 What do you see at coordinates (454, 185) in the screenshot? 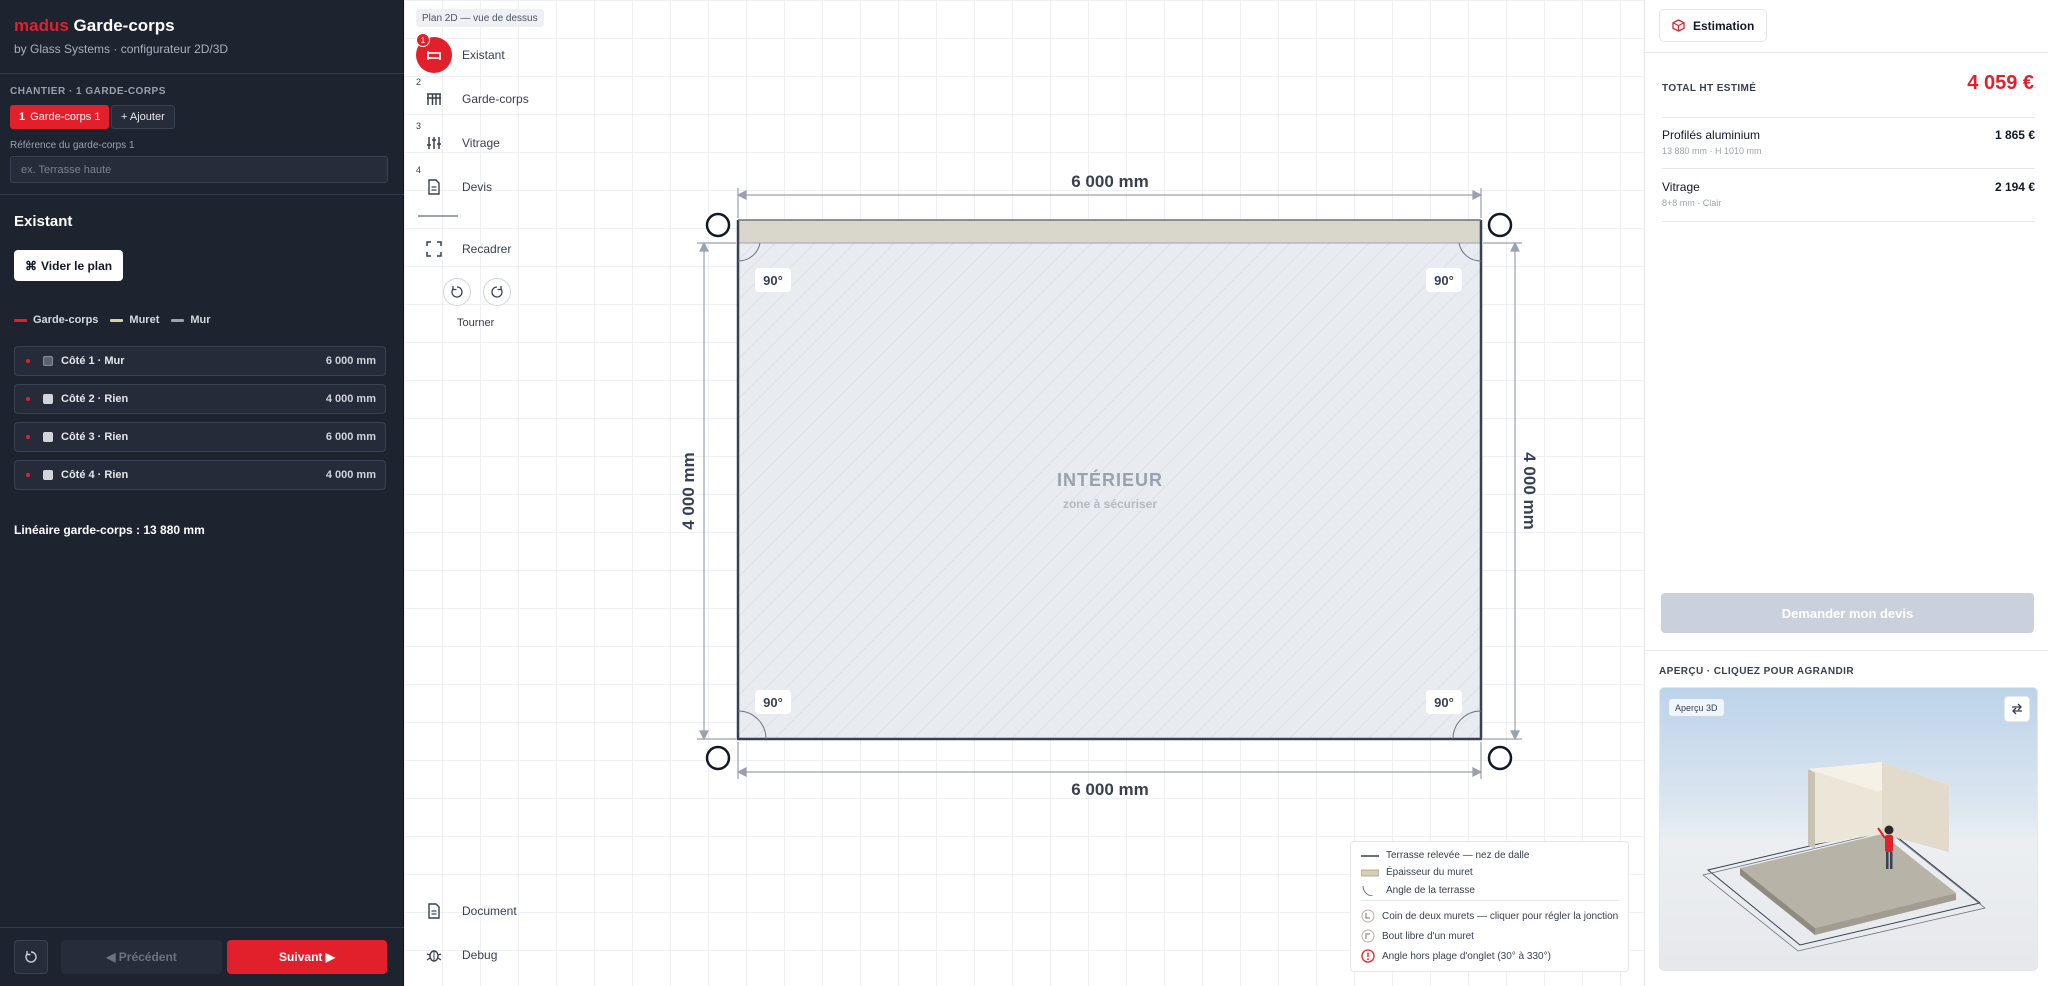
I see `step-devis: 4 Devis` at bounding box center [454, 185].